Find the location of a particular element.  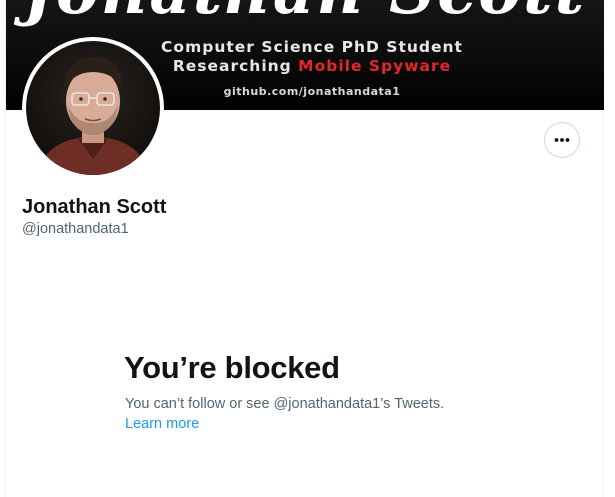

avatar is located at coordinates (93, 108).